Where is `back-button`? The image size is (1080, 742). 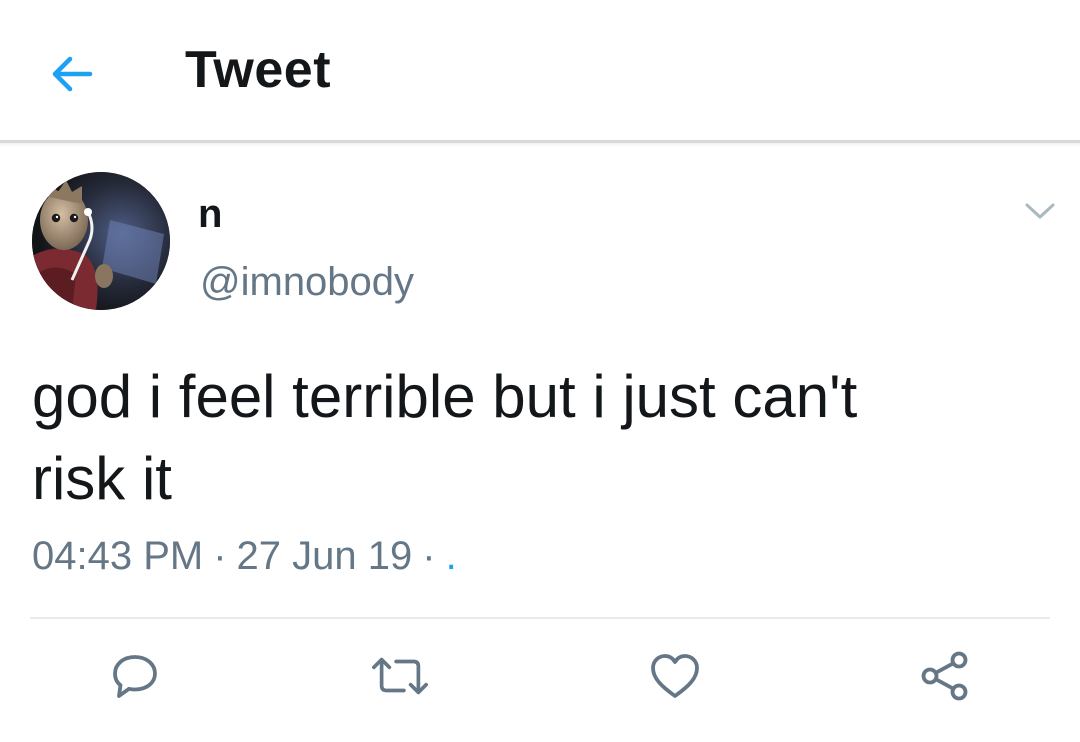
back-button is located at coordinates (72, 74).